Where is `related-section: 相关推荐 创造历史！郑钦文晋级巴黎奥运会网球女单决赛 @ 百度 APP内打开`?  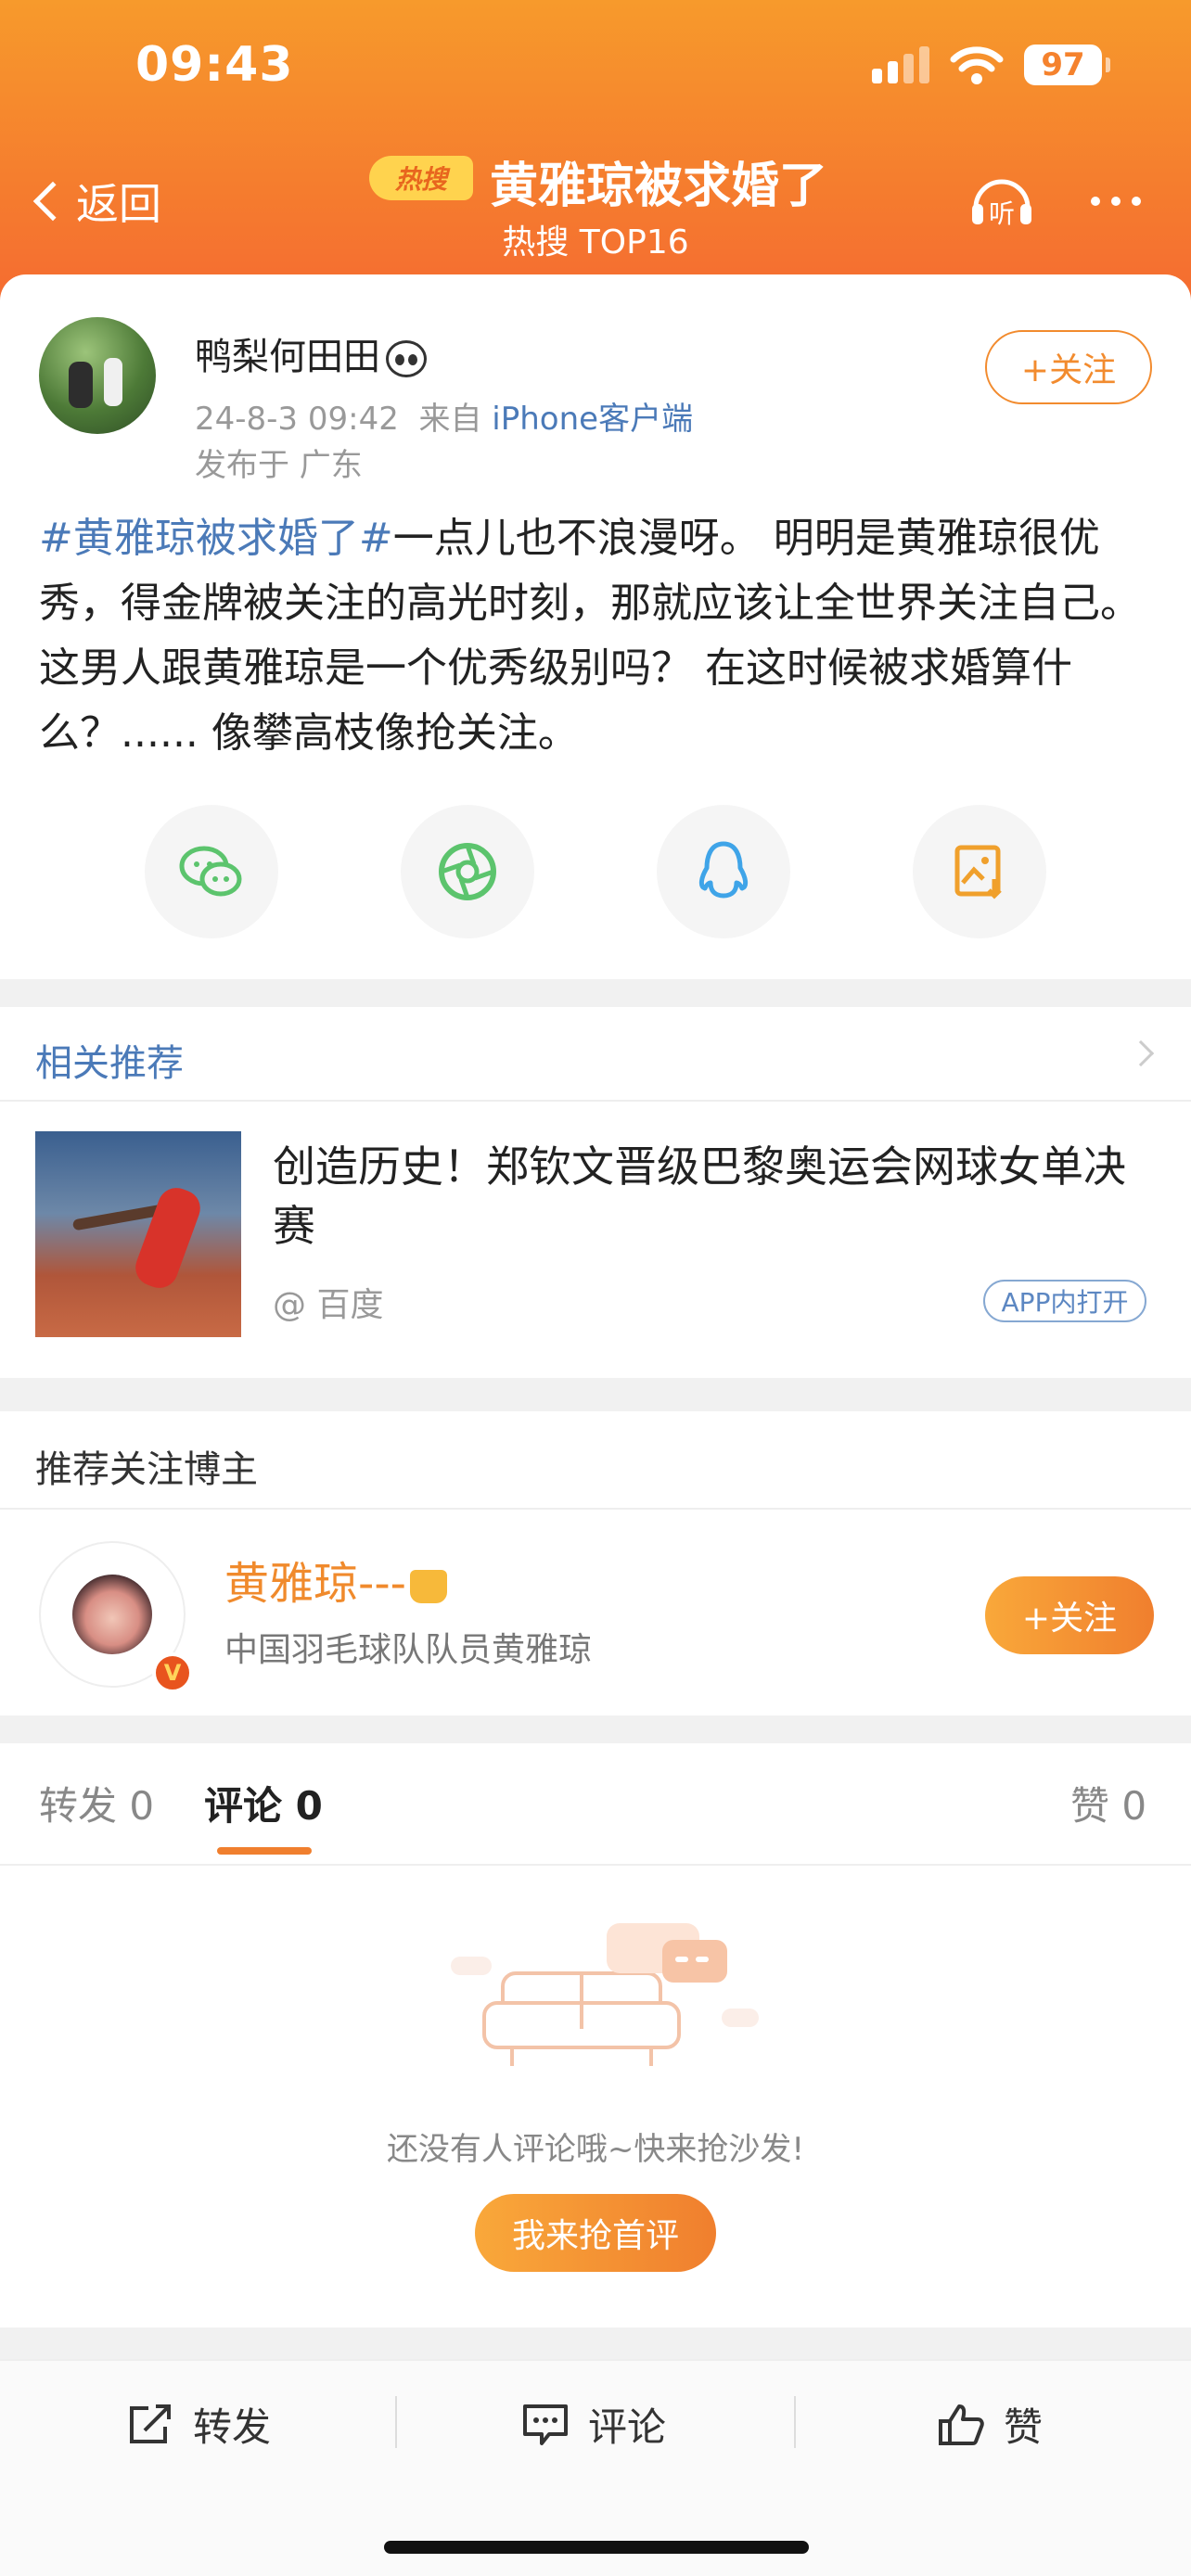 related-section: 相关推荐 创造历史！郑钦文晋级巴黎奥运会网球女单决赛 @ 百度 APP内打开 is located at coordinates (595, 1192).